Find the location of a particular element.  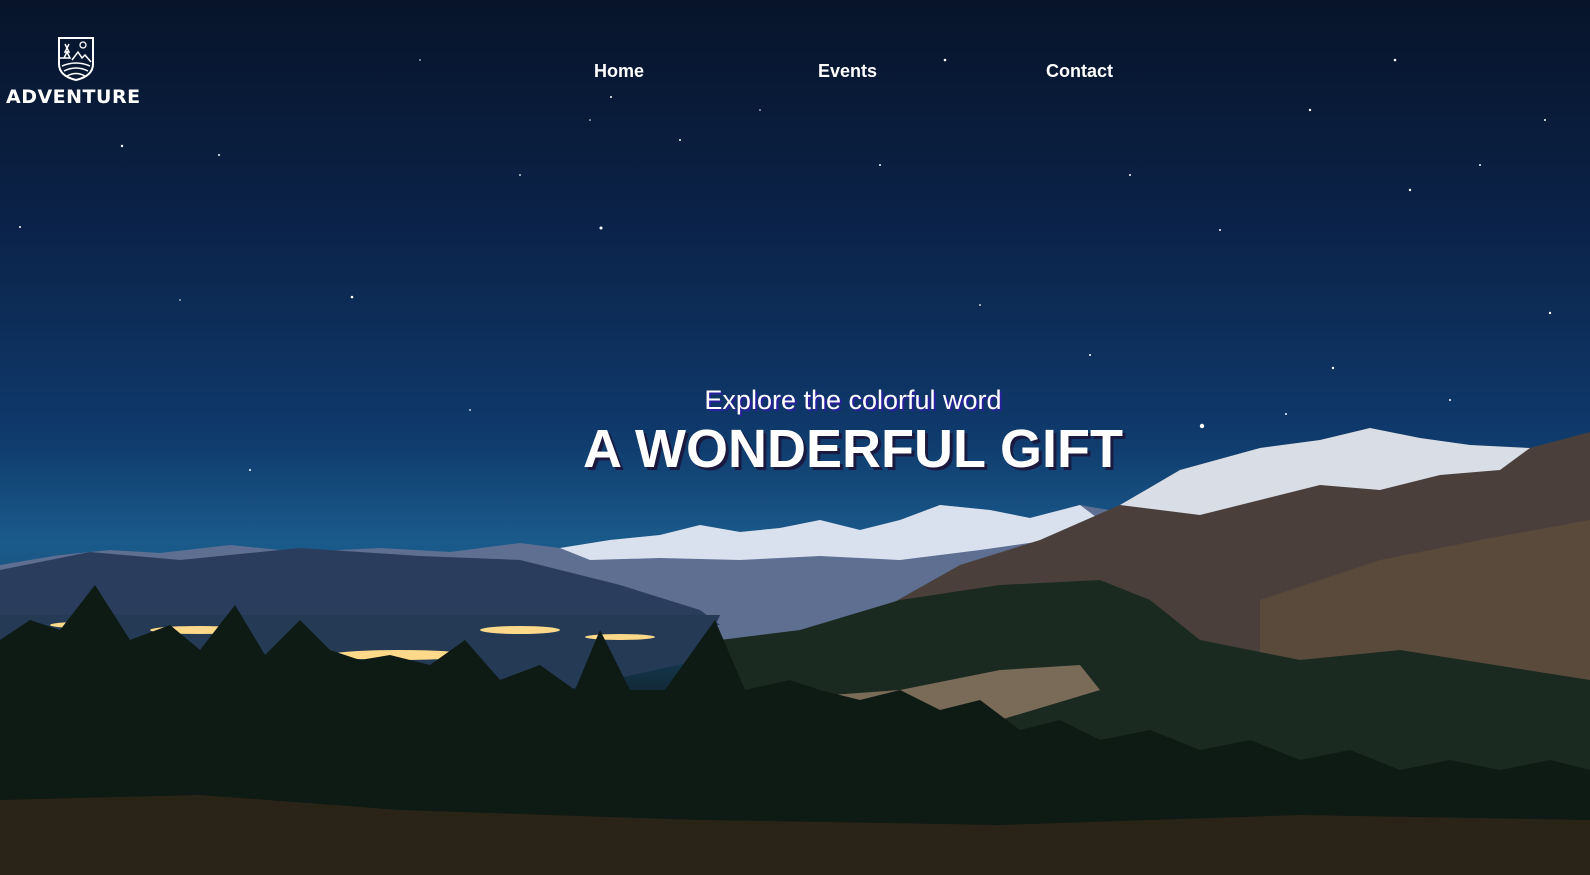

brand-logo: ADVENTURE is located at coordinates (74, 73).